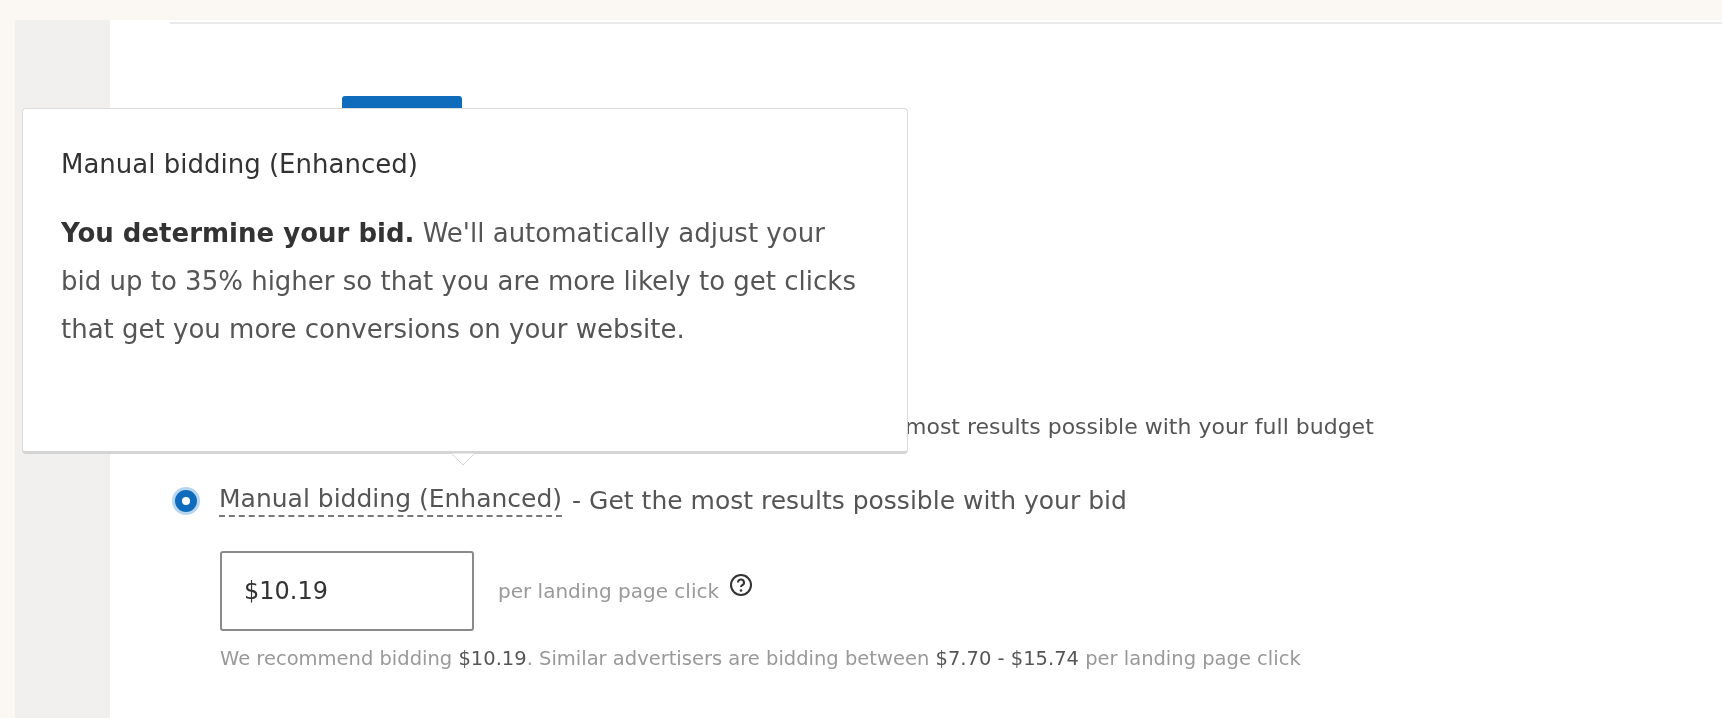 The width and height of the screenshot is (1722, 718). What do you see at coordinates (741, 585) in the screenshot?
I see `help-icon` at bounding box center [741, 585].